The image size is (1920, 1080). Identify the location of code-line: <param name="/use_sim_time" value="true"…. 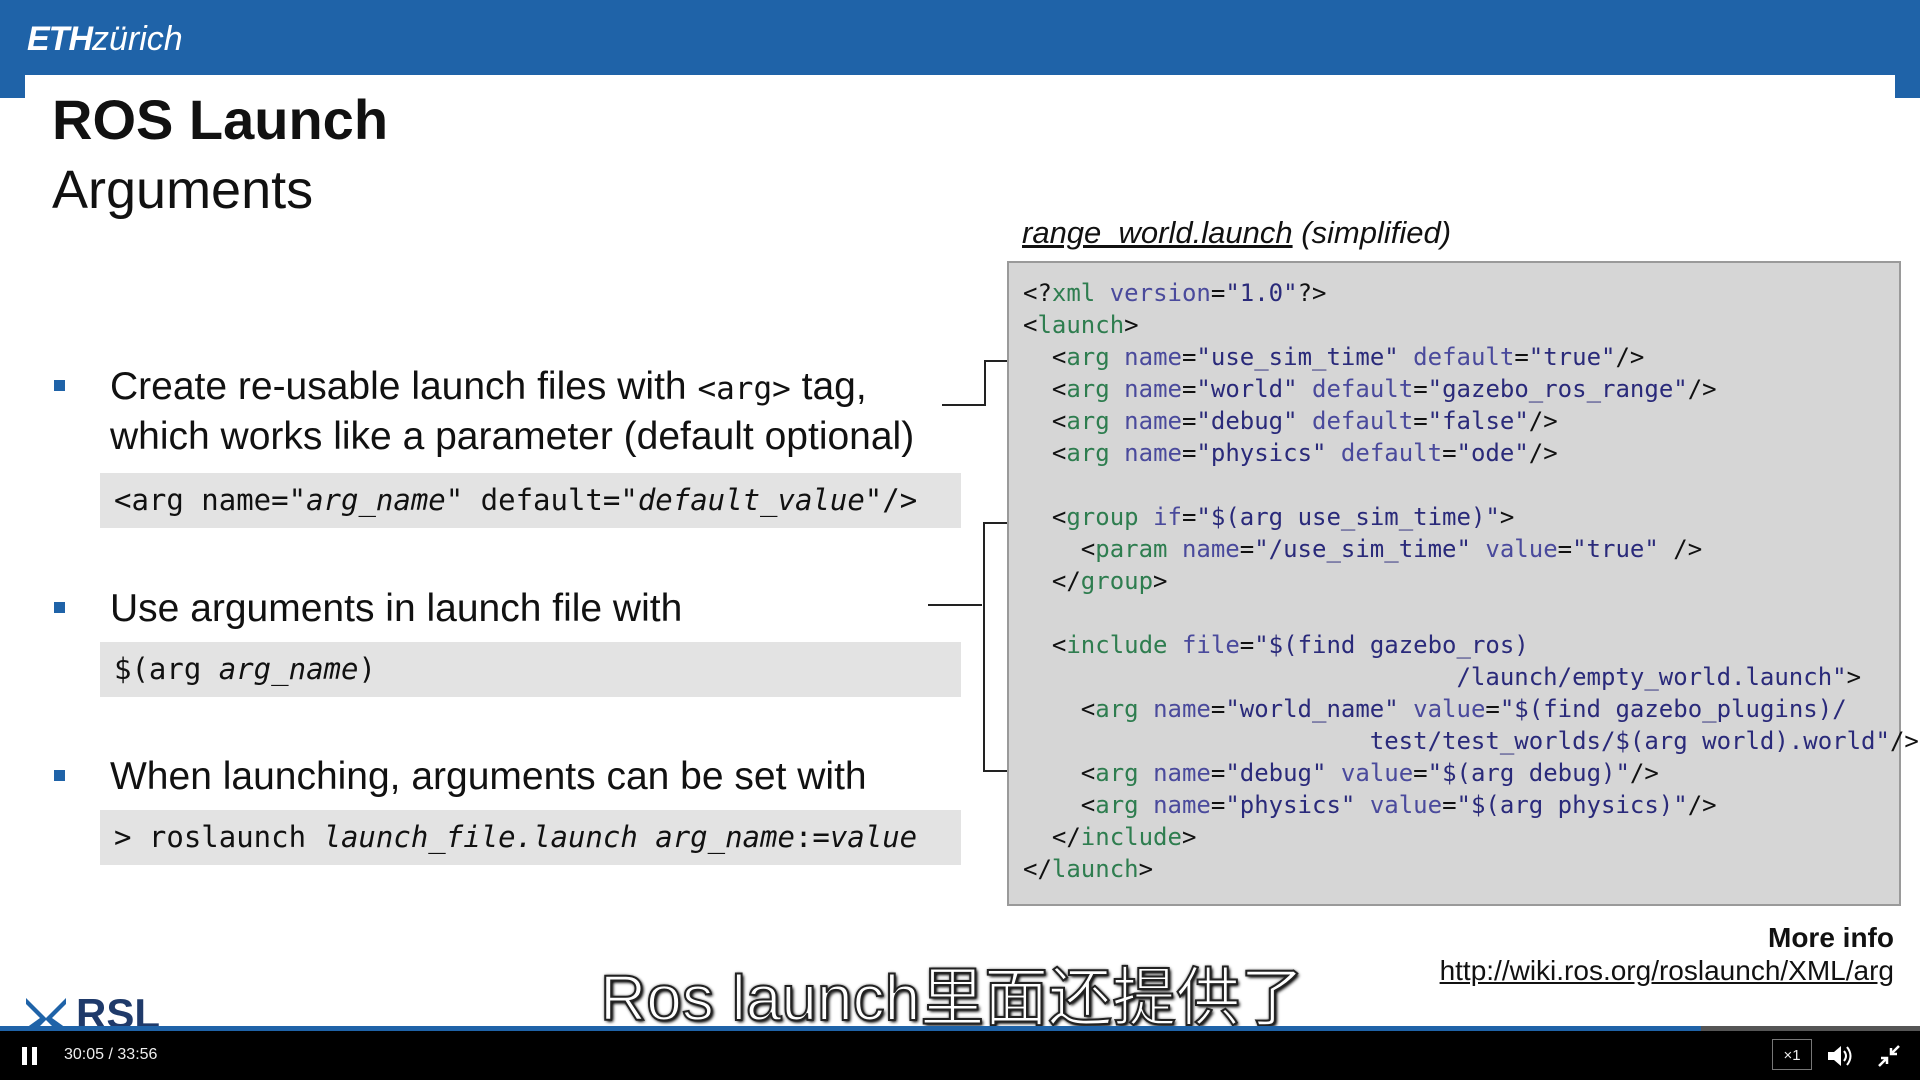
(1363, 549).